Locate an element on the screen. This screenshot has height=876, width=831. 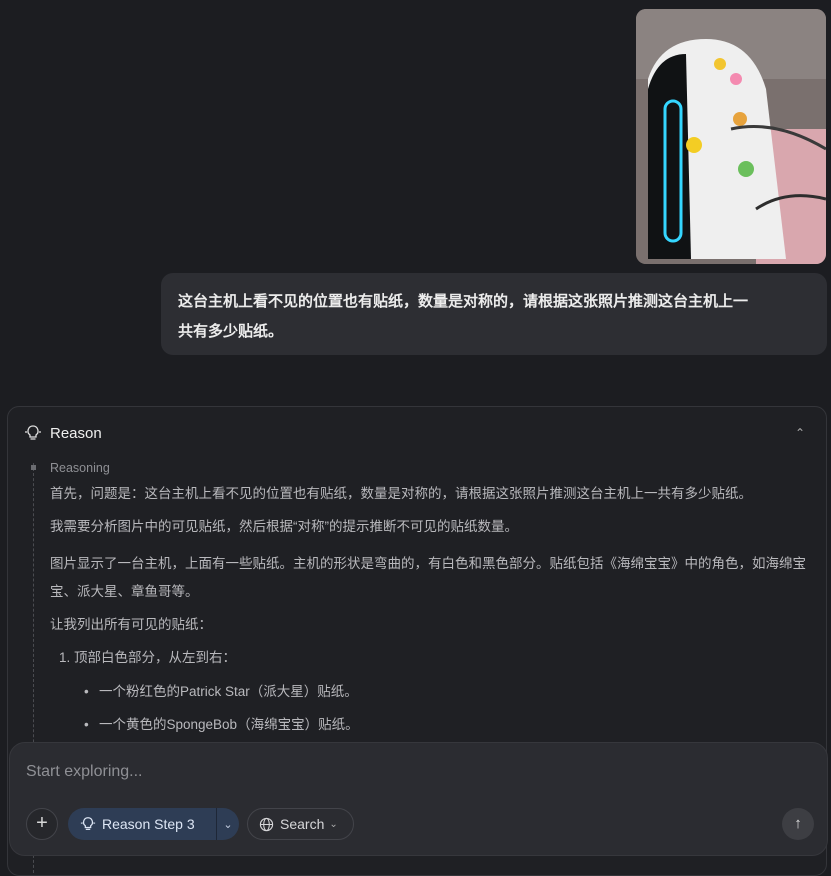
bullet-text: 一个粉红色的Patrick Star（派大星）贴纸。 is located at coordinates (228, 691).